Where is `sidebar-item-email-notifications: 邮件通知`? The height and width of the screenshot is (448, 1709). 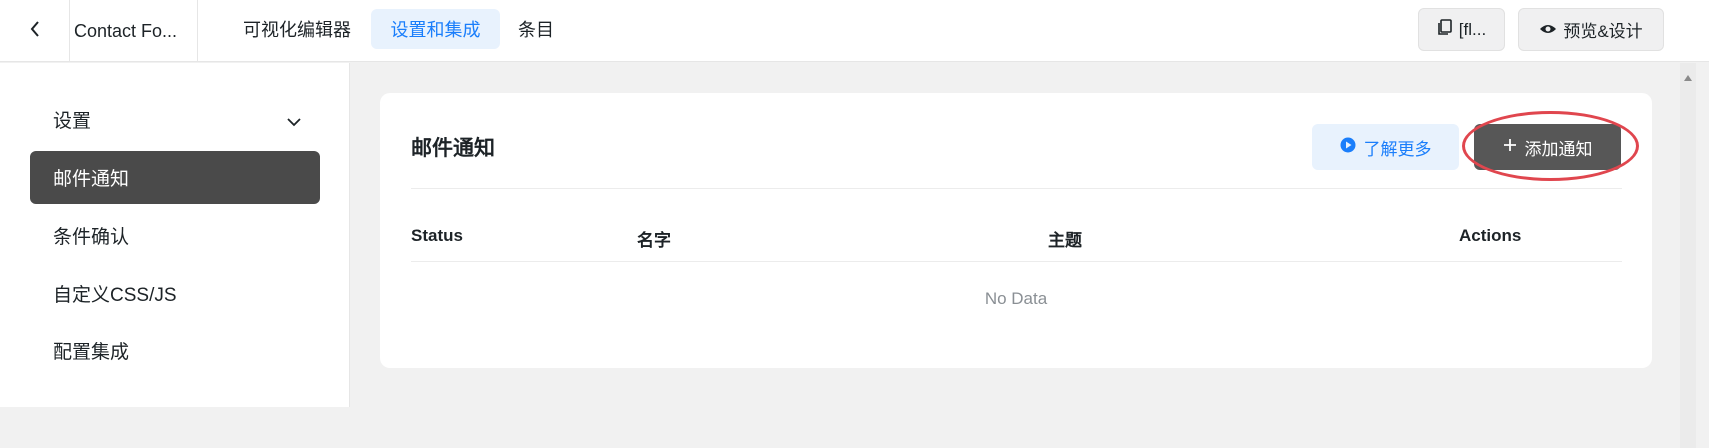 sidebar-item-email-notifications: 邮件通知 is located at coordinates (175, 177).